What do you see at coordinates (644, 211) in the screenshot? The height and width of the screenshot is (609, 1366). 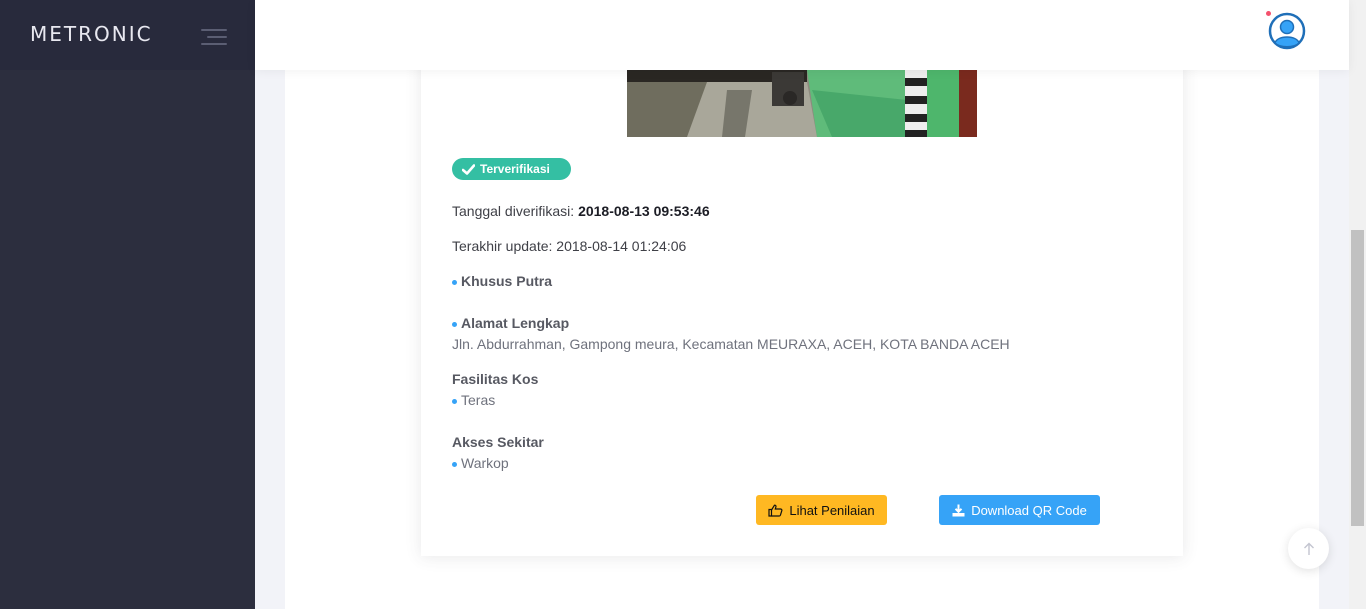 I see `verified-date-value: 2018-08-13 09:53:46` at bounding box center [644, 211].